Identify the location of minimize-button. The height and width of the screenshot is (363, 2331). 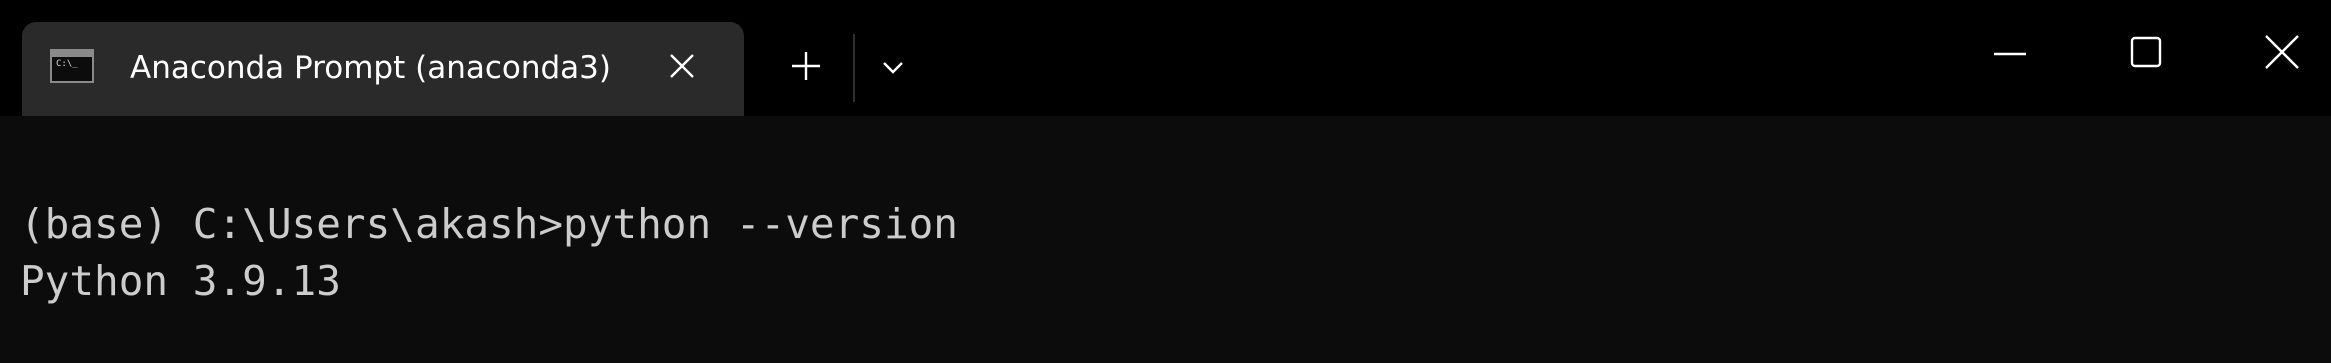
(2010, 52).